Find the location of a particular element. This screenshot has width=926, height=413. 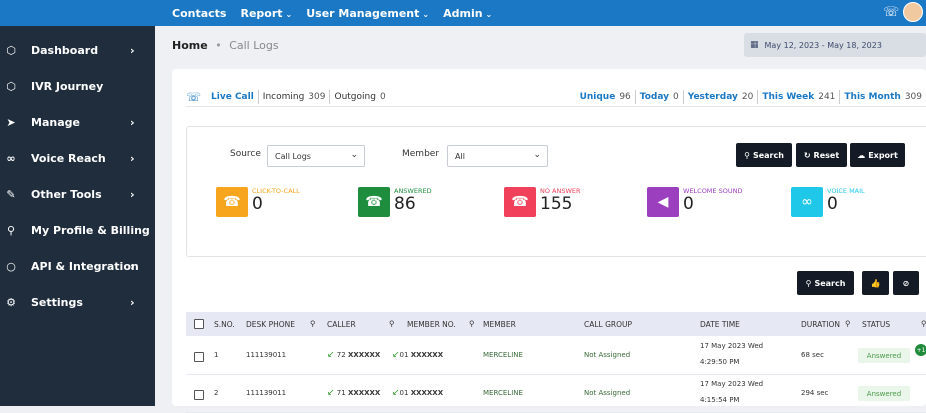

sidebar-item-label: API & Integration is located at coordinates (85, 266).